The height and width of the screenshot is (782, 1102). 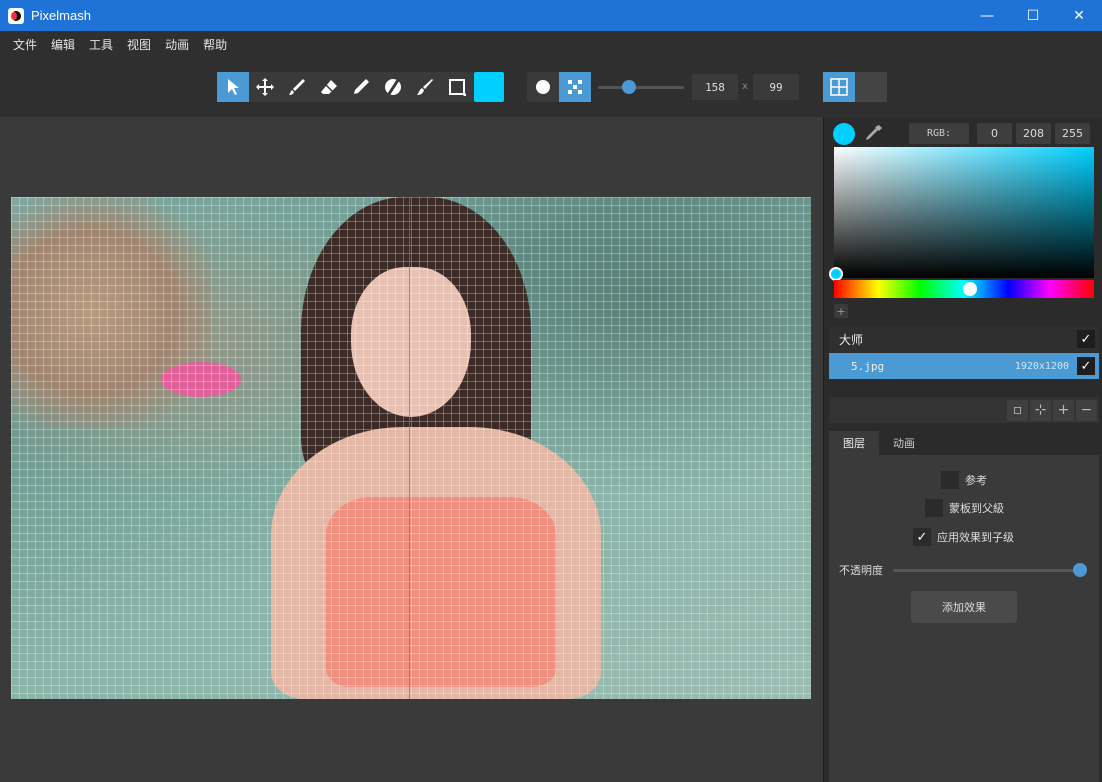 I want to click on eraser-icon, so click(x=329, y=87).